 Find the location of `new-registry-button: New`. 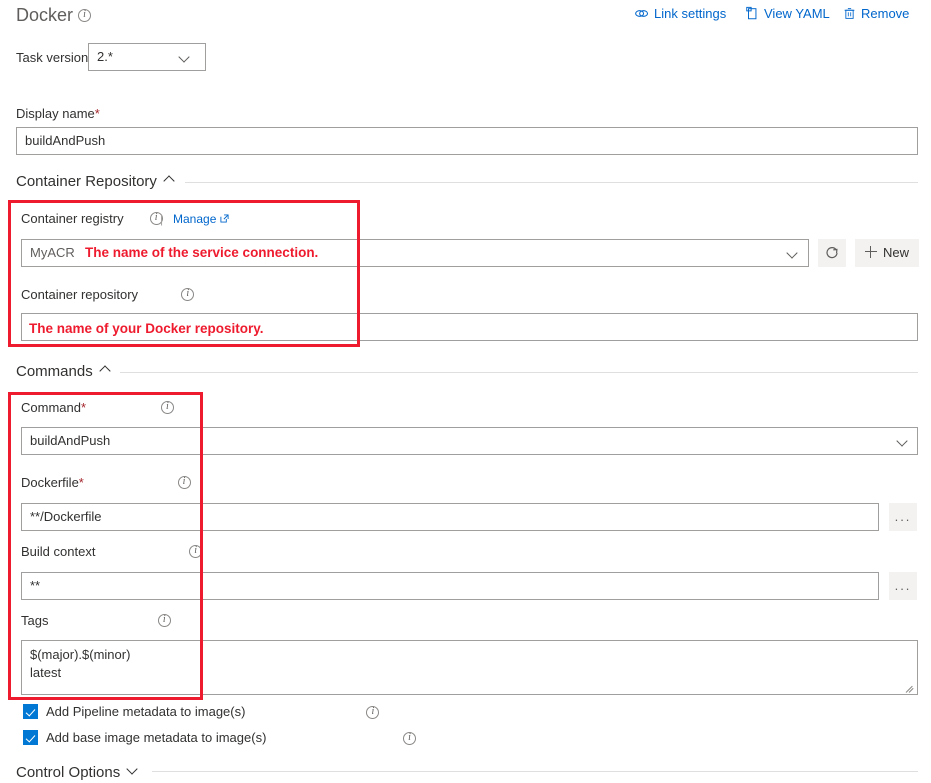

new-registry-button: New is located at coordinates (887, 253).